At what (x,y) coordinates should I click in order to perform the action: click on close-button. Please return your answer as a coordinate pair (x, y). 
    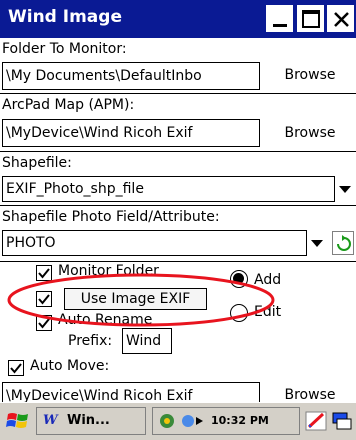
    Looking at the image, I should click on (340, 18).